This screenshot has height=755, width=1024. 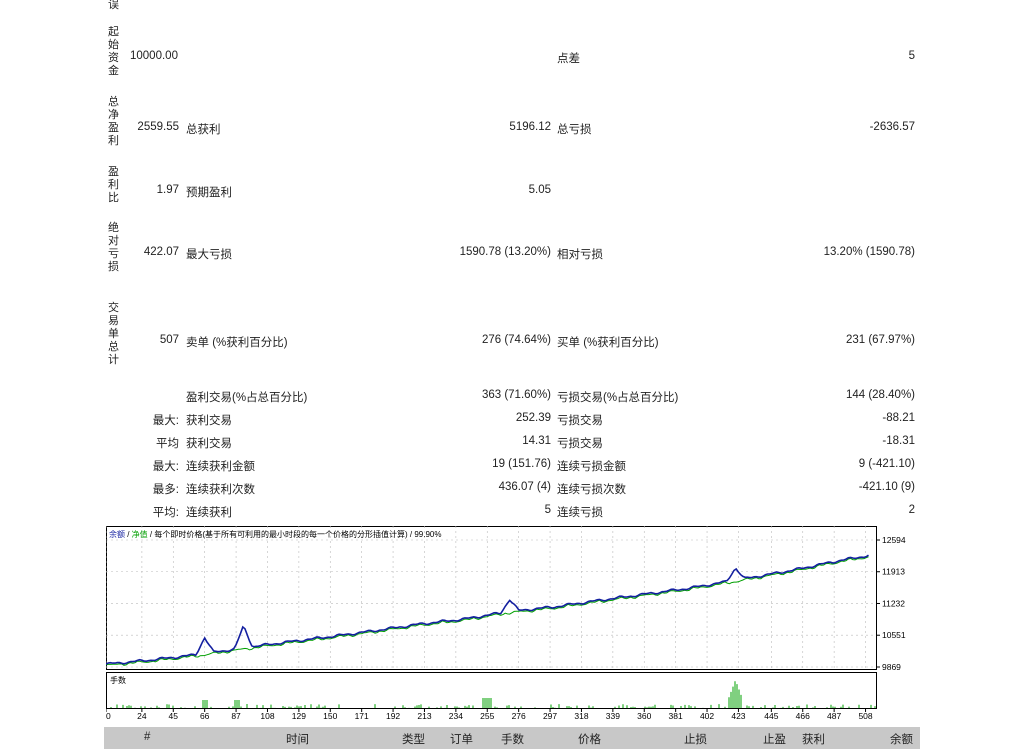 What do you see at coordinates (533, 418) in the screenshot?
I see `stat-value: 252.39` at bounding box center [533, 418].